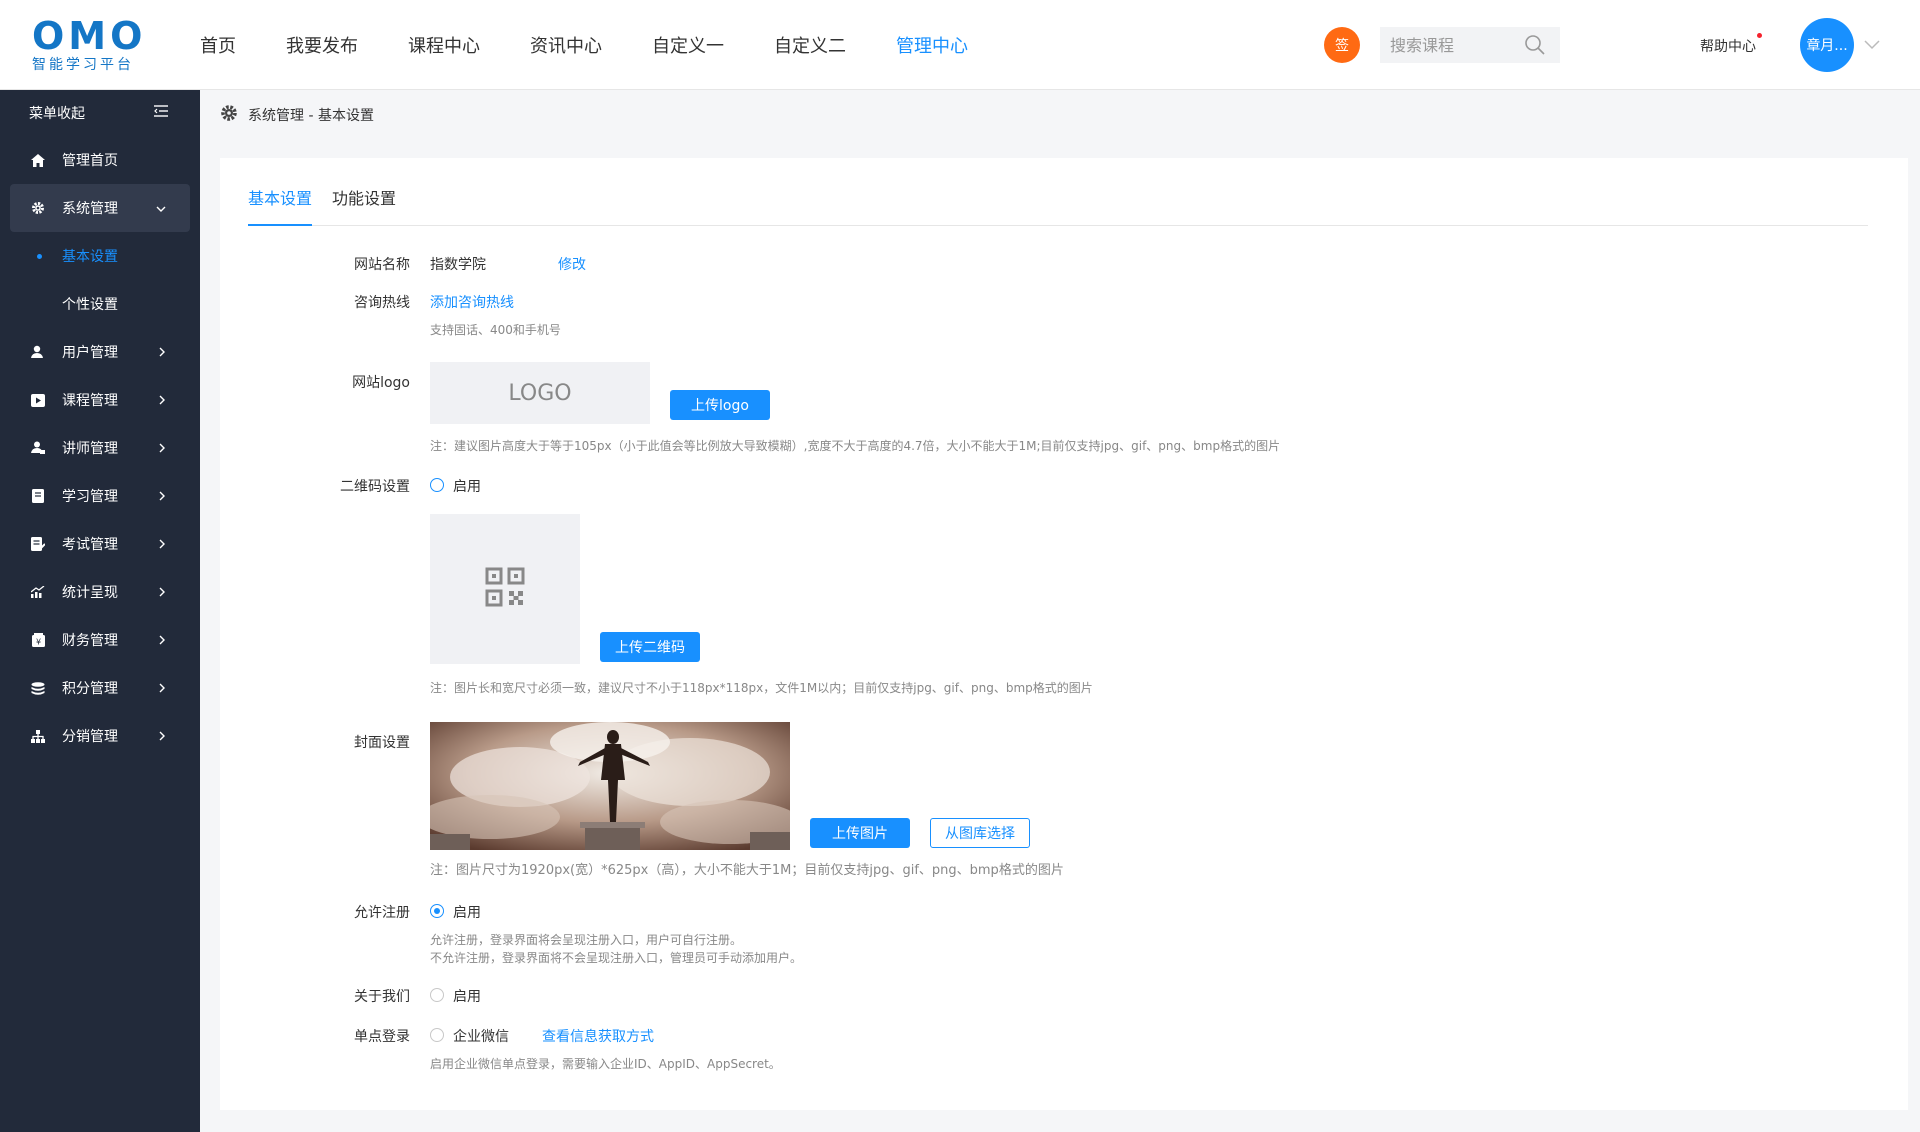 The width and height of the screenshot is (1920, 1132). Describe the element at coordinates (38, 736) in the screenshot. I see `org-icon` at that location.